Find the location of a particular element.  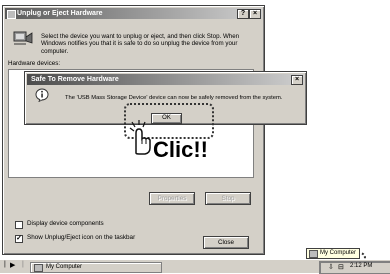

display-components-checkbox is located at coordinates (19, 225).